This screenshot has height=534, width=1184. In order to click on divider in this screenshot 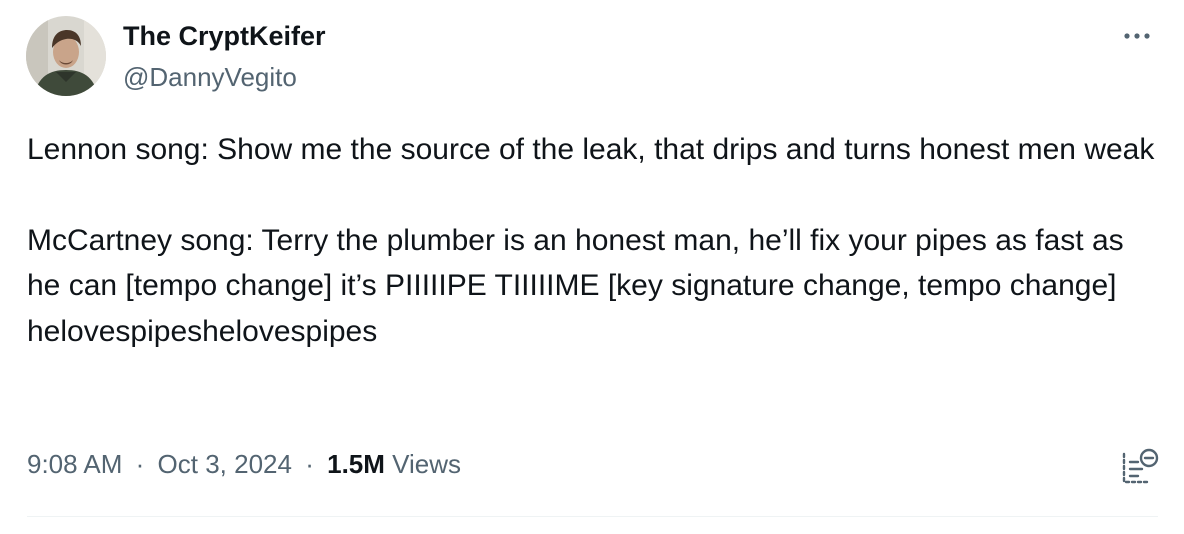, I will do `click(592, 516)`.